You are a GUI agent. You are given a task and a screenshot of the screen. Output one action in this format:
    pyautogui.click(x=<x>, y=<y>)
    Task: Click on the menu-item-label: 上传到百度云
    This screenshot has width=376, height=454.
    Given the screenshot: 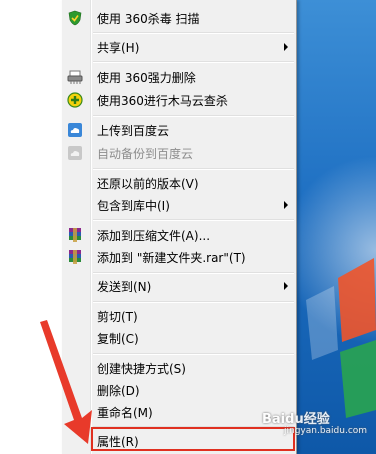 What is the action you would take?
    pyautogui.click(x=133, y=131)
    